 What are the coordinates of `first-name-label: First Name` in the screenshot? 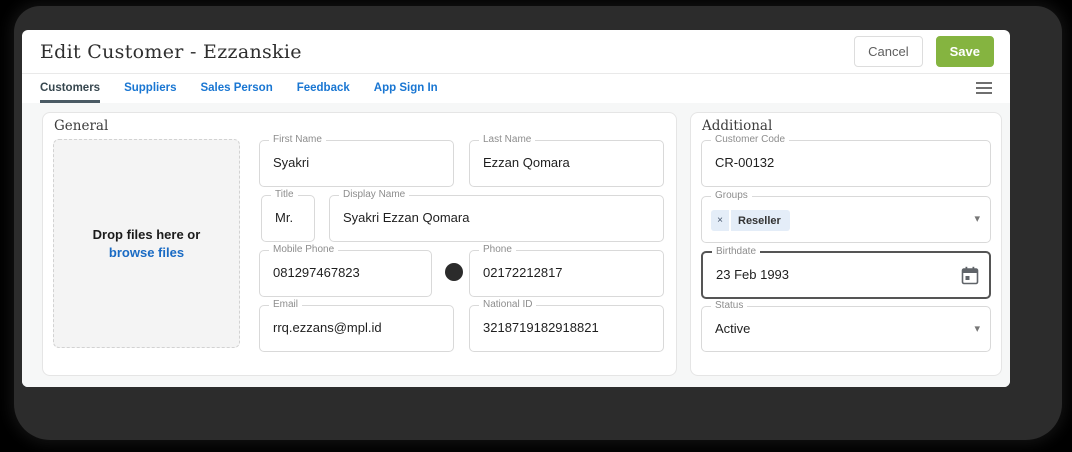 It's located at (297, 139).